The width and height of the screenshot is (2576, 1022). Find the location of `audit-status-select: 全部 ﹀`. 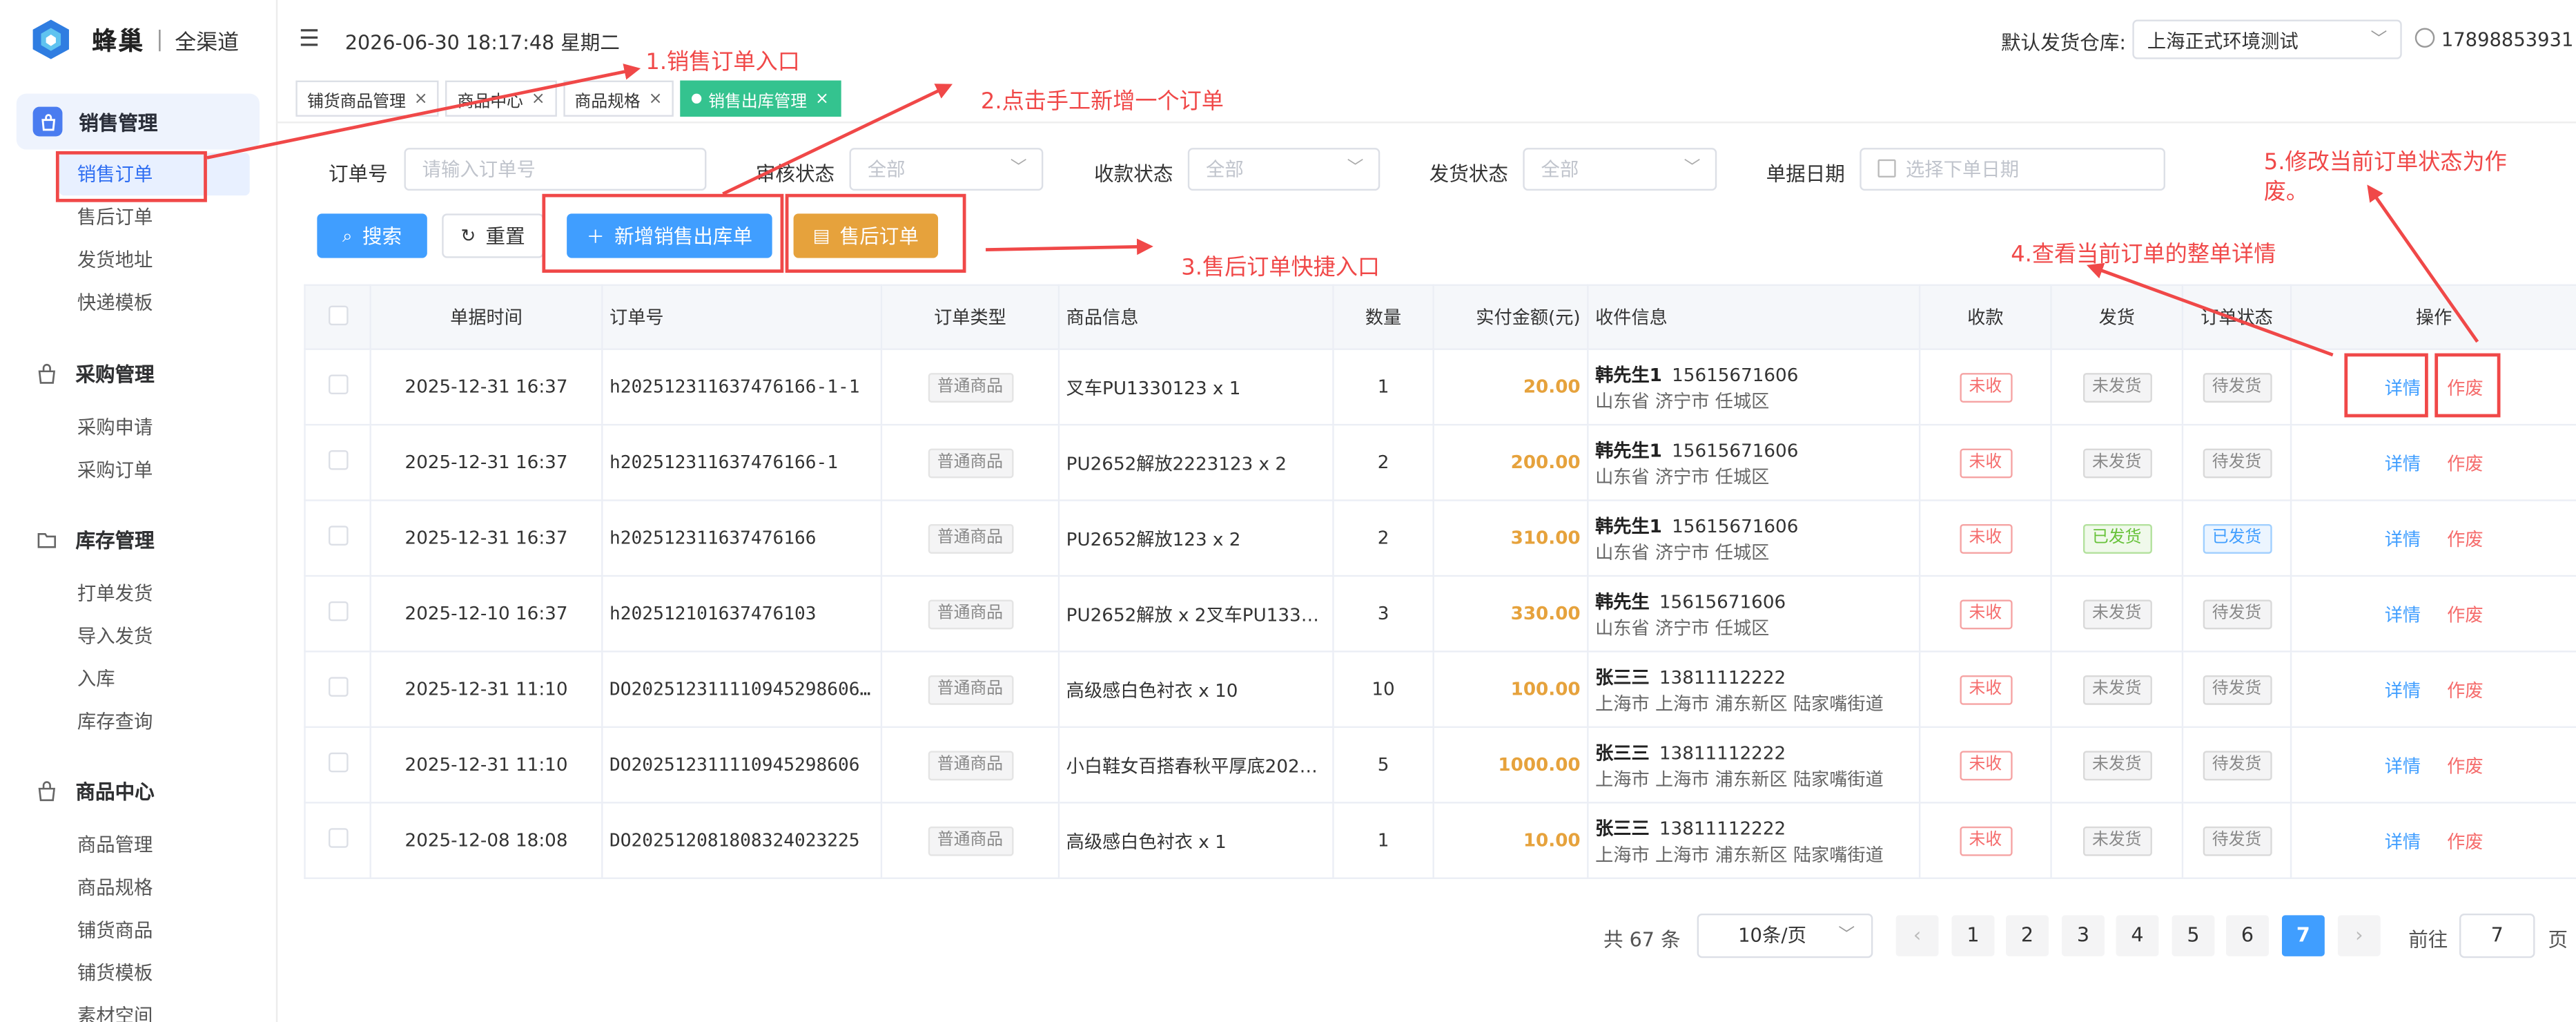

audit-status-select: 全部 ﹀ is located at coordinates (946, 169).